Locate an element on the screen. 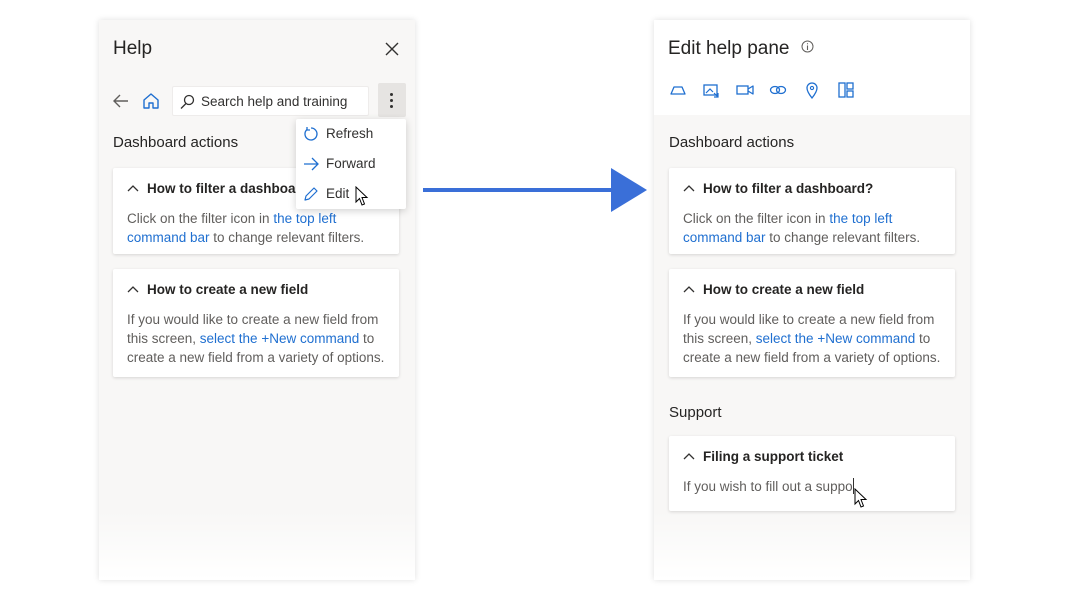 This screenshot has width=1080, height=600. search-input: Search help and training is located at coordinates (270, 101).